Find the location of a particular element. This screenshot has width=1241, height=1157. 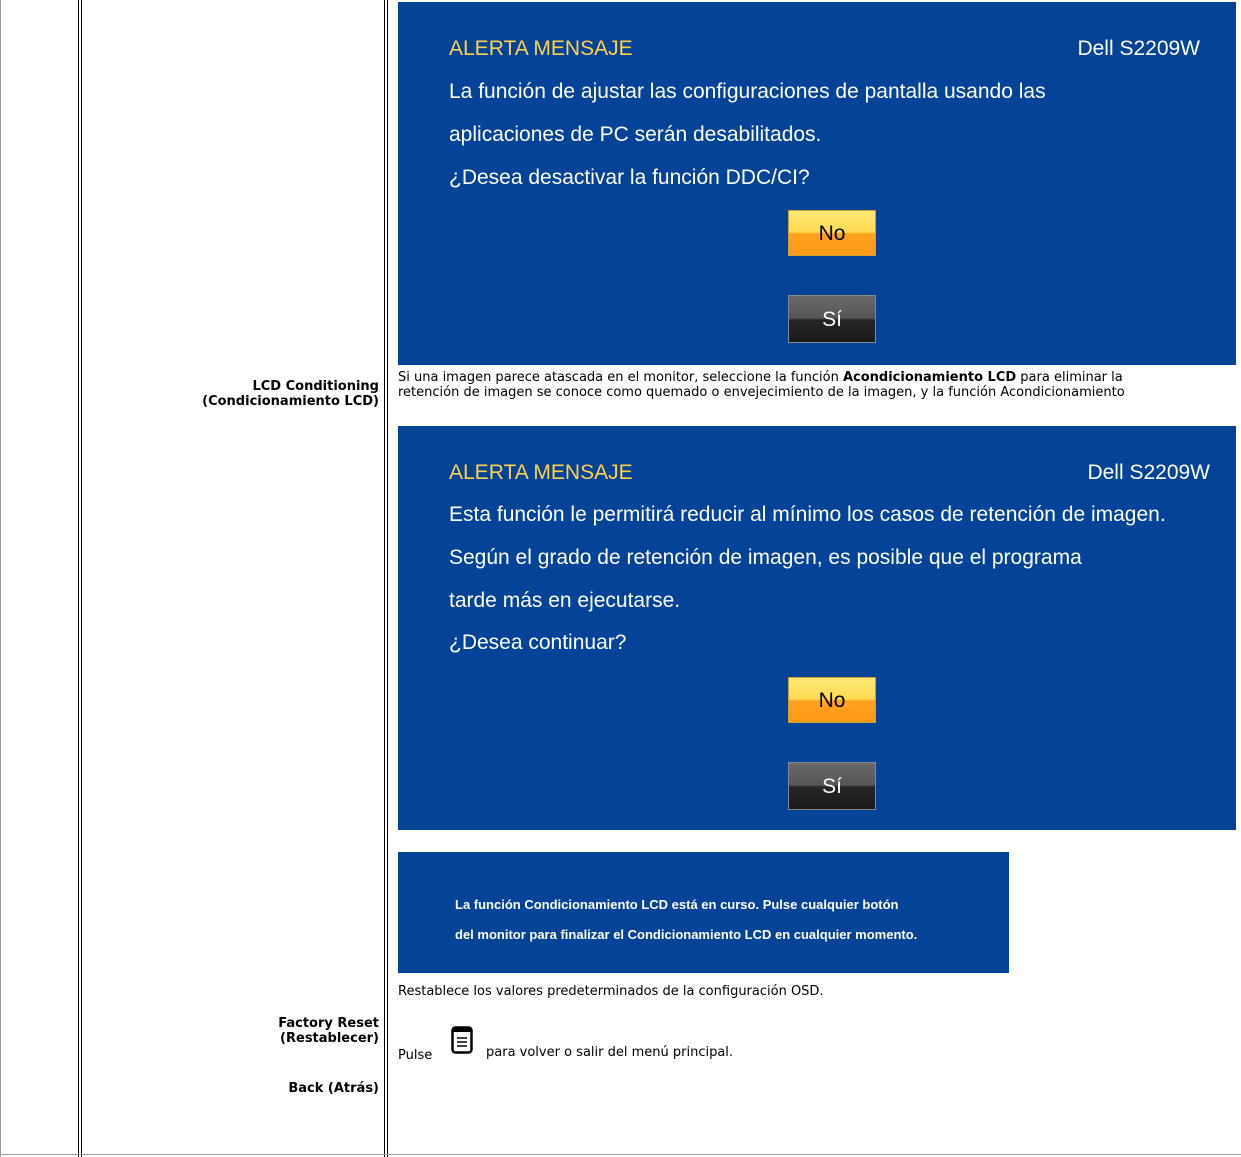

osd-lcd-title: ALERTA MENSAJE is located at coordinates (541, 472).